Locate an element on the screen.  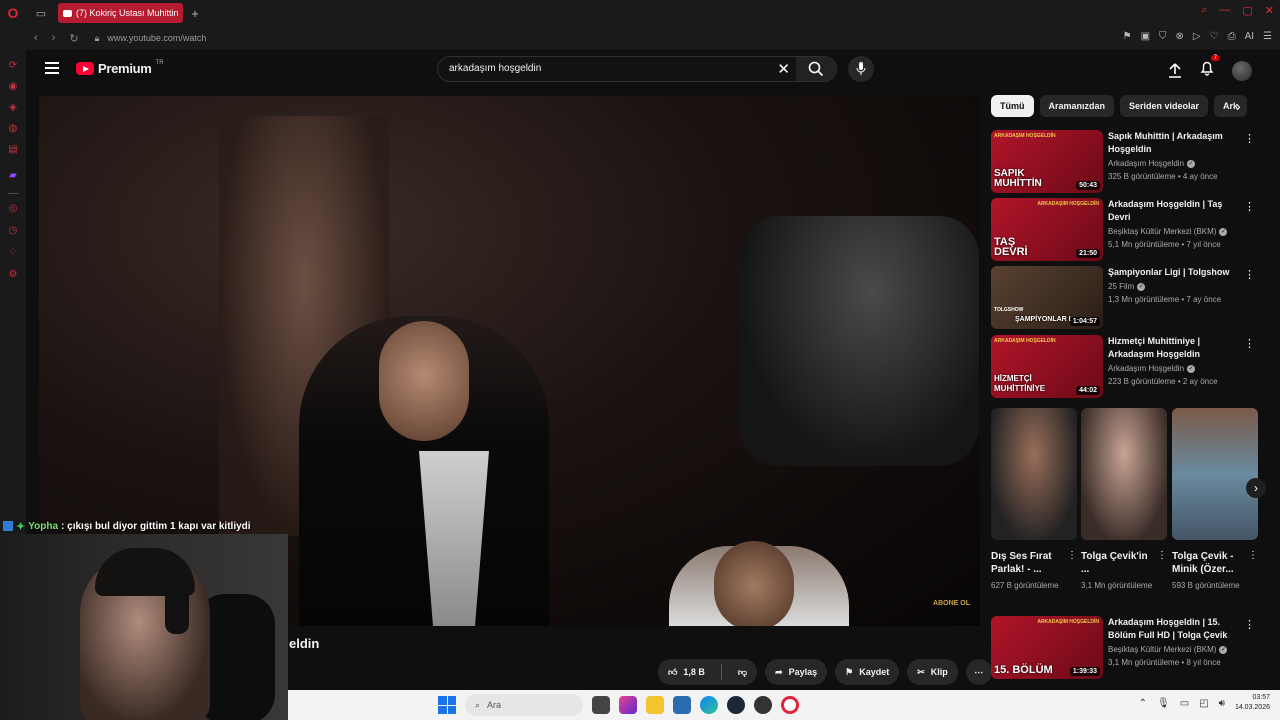
heart-icon: ♡ is located at coordinates (1214, 36).